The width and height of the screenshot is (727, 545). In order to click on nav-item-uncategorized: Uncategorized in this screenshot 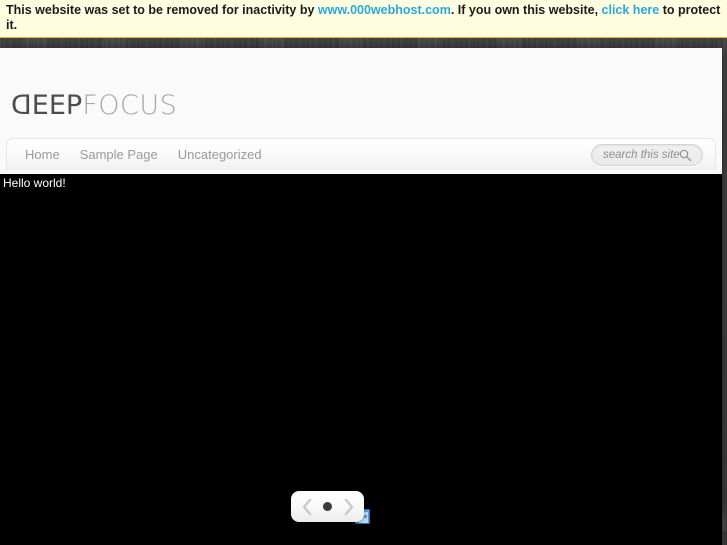, I will do `click(220, 155)`.